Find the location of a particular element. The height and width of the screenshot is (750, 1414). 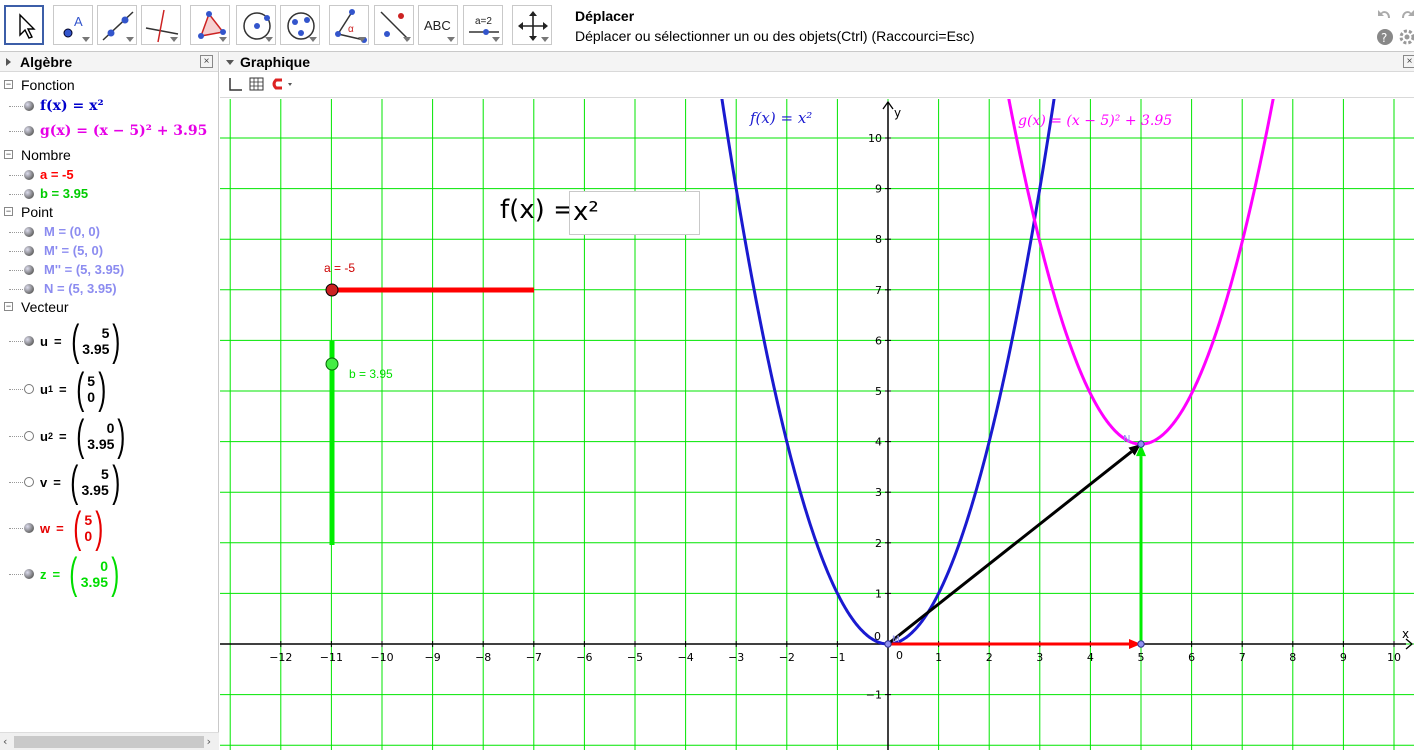

point-M1 is located at coordinates (1141, 644).